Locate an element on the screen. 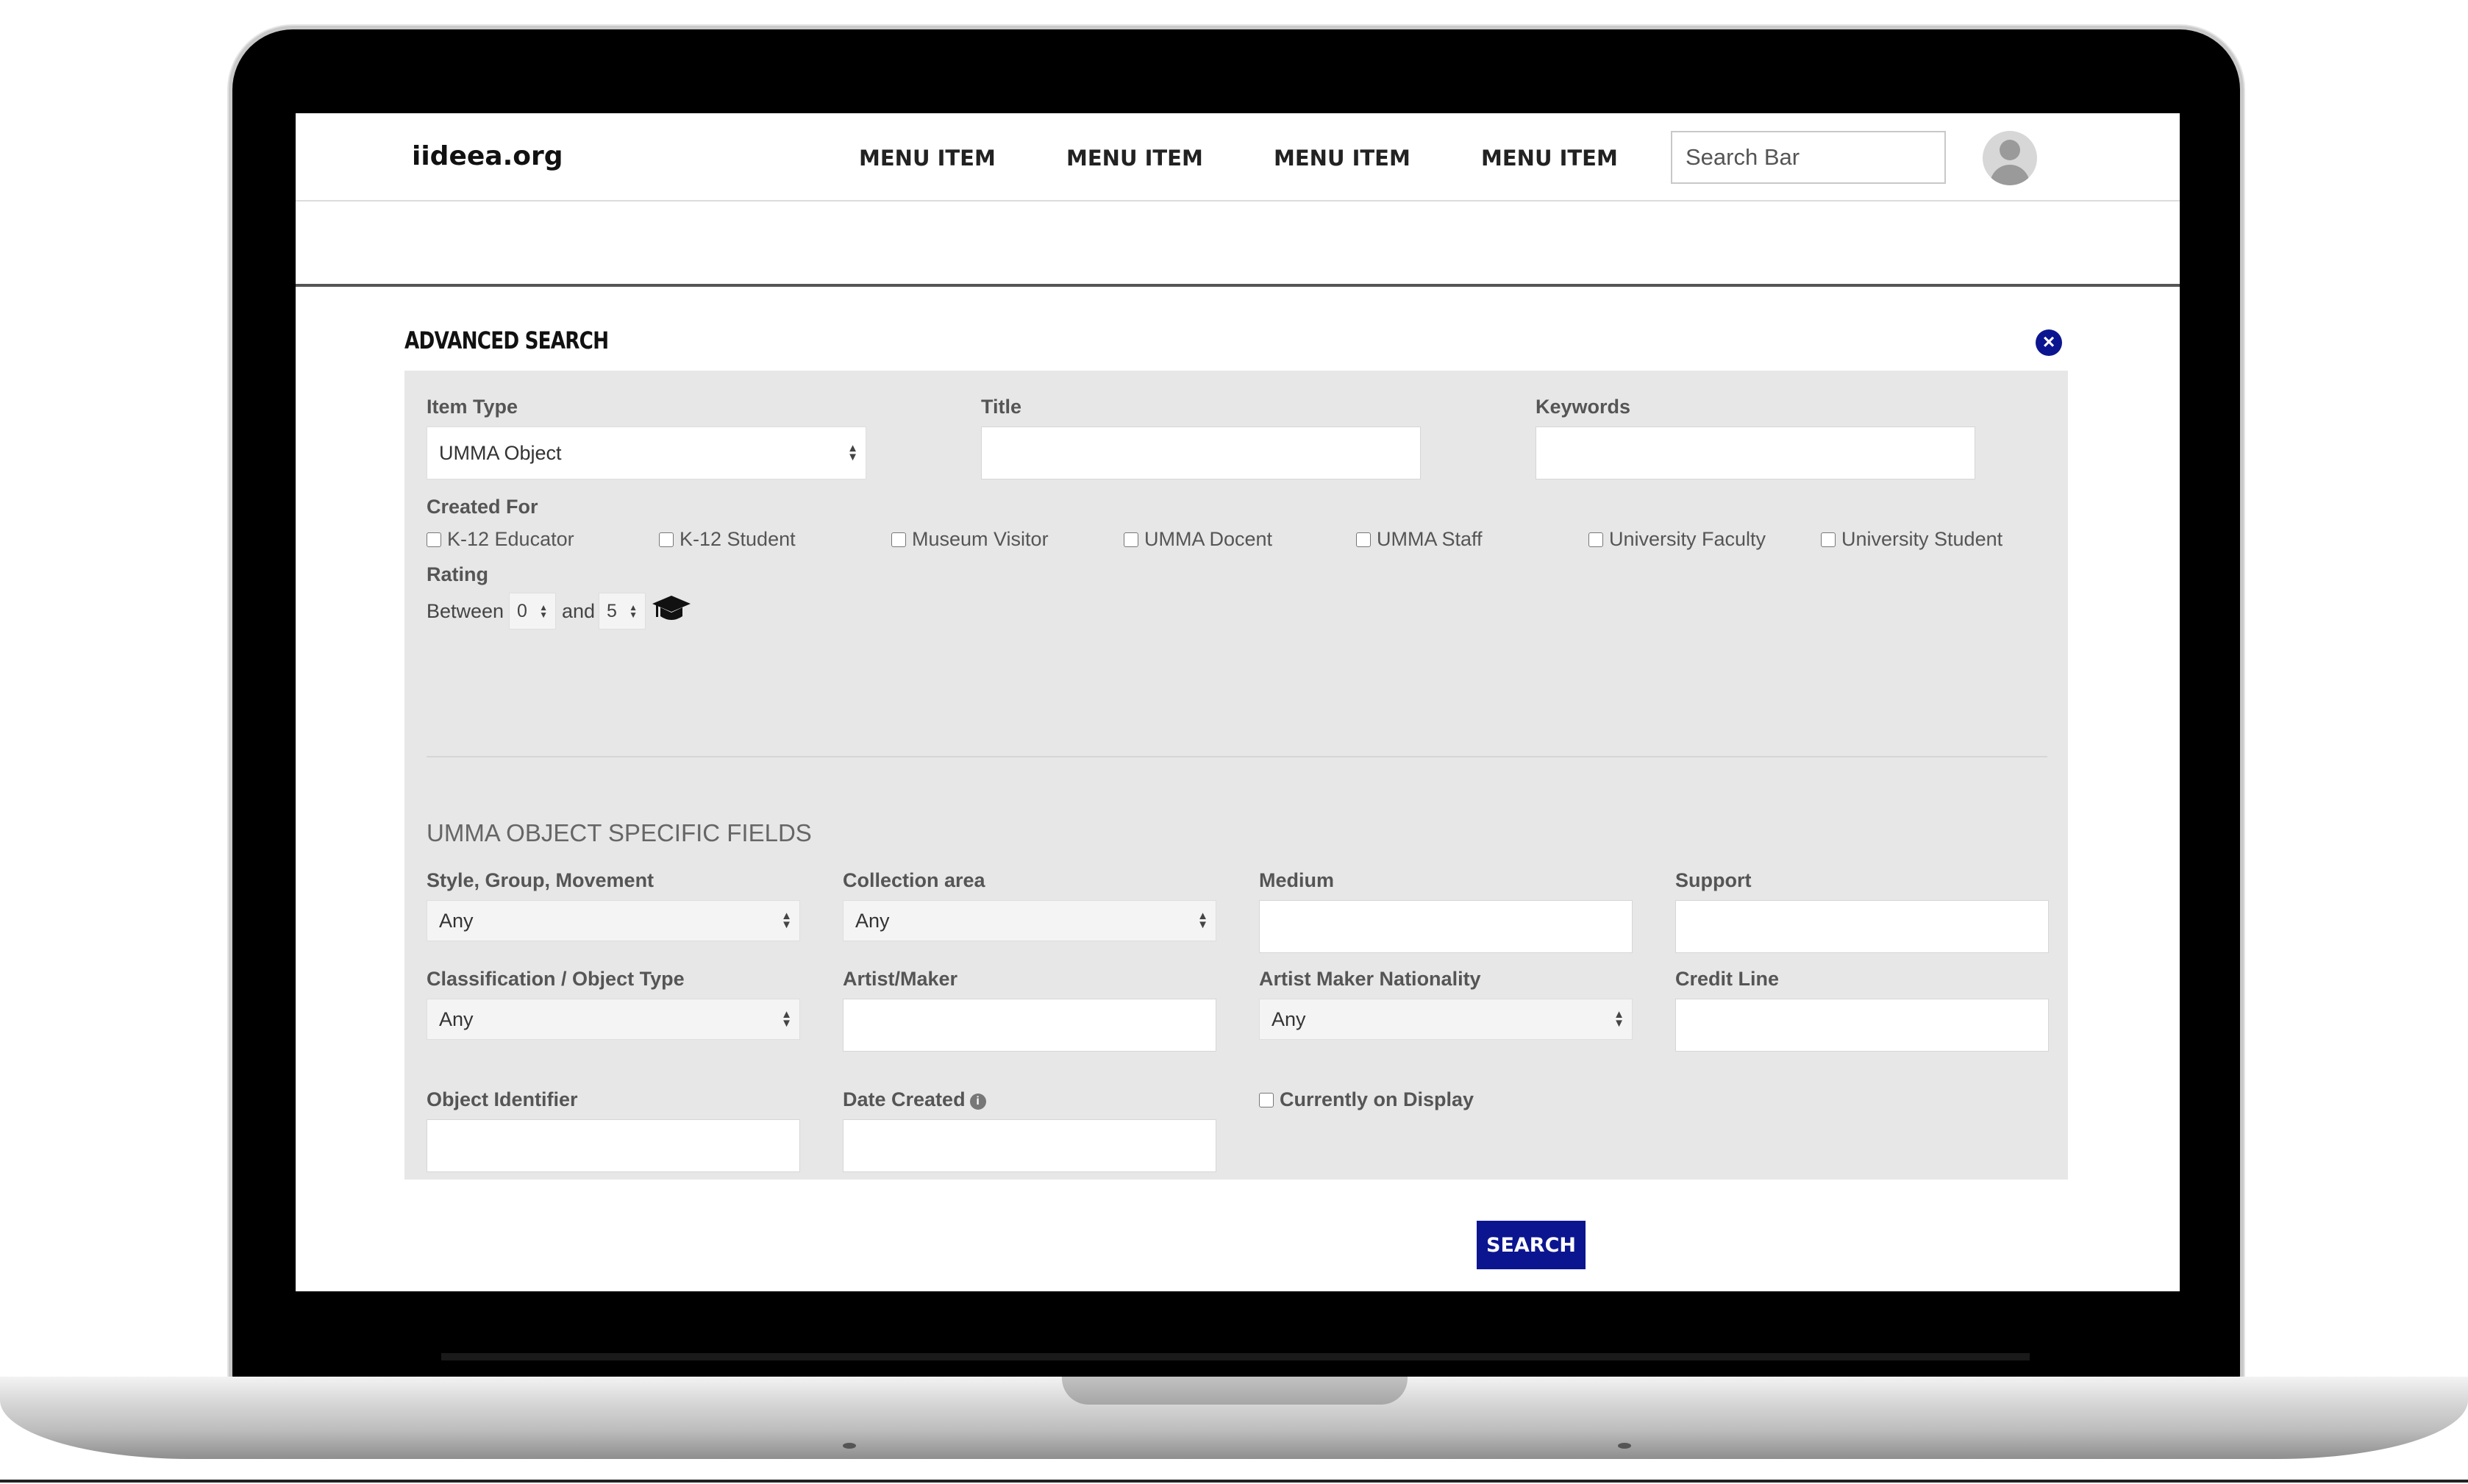 Image resolution: width=2468 pixels, height=1484 pixels. k12-student-label: K-12 Student is located at coordinates (738, 539).